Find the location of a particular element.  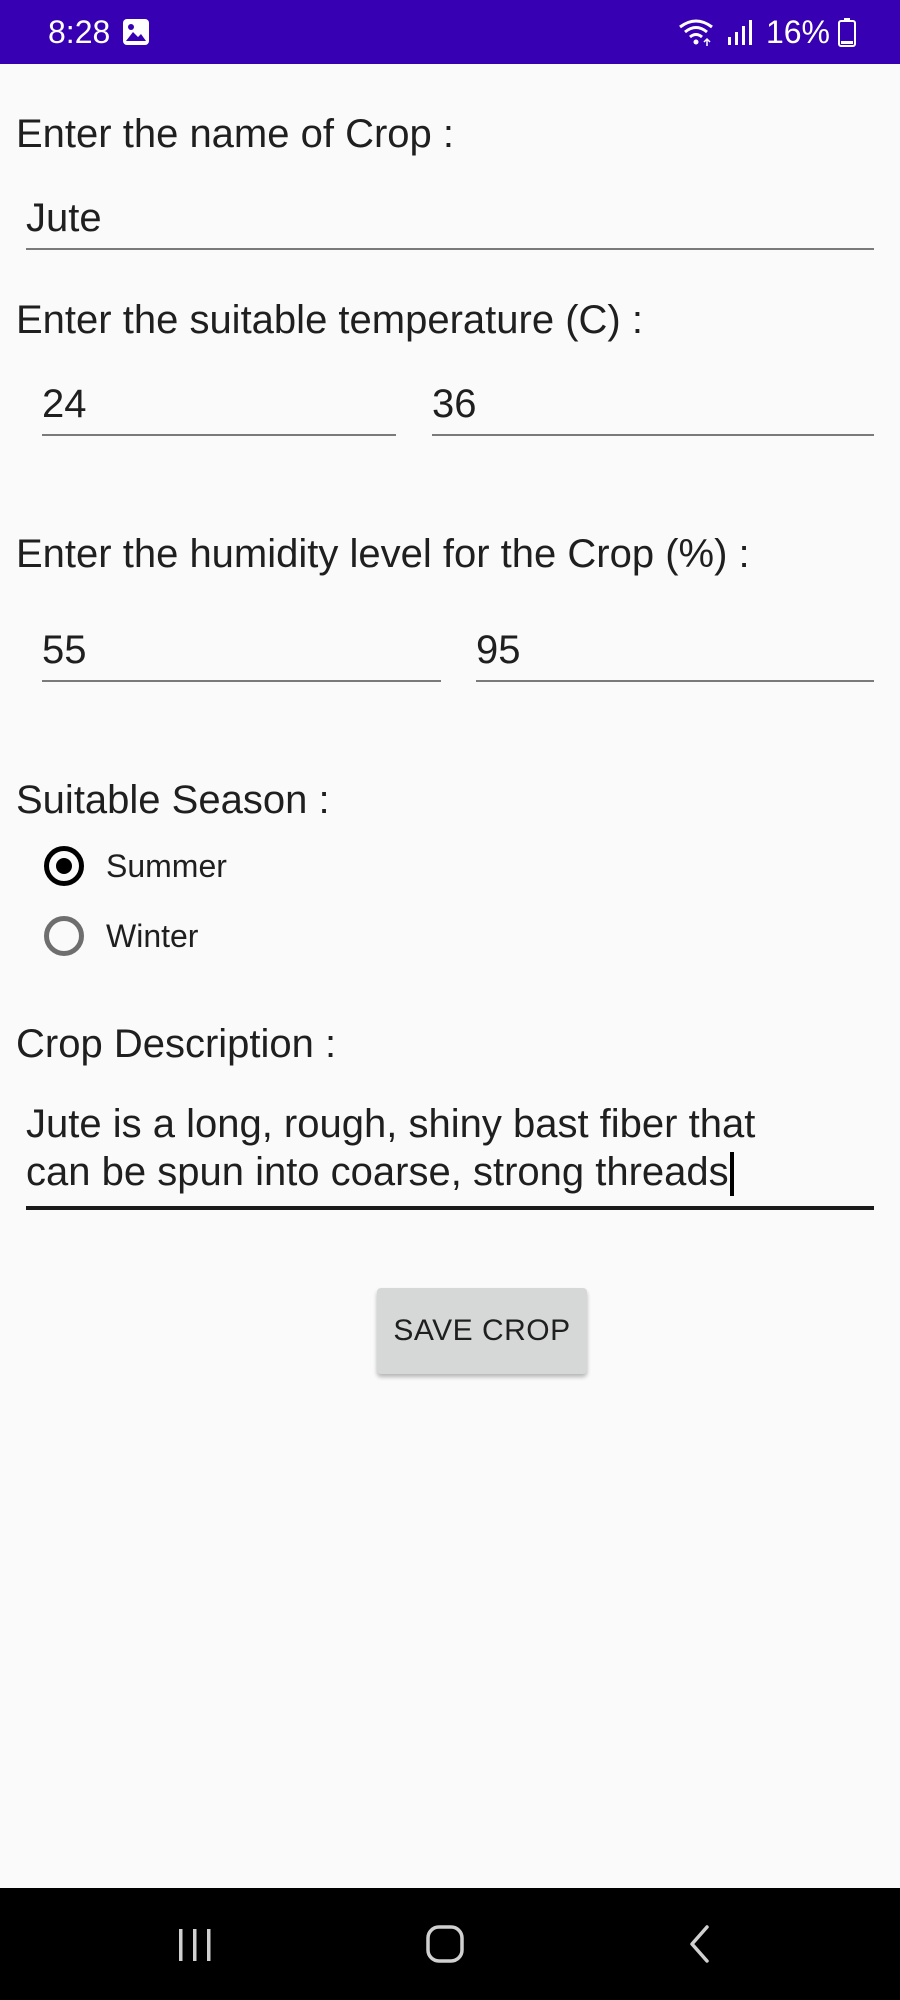

temperature-max-value: 36 is located at coordinates (454, 404).